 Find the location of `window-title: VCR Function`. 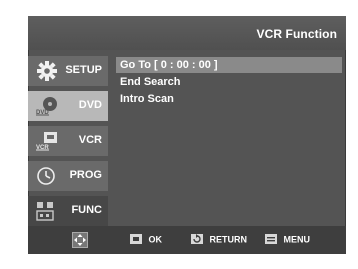

window-title: VCR Function is located at coordinates (296, 34).